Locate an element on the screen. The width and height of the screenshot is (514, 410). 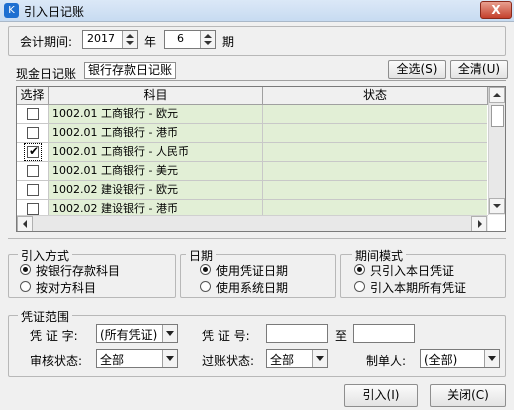
year-value: 2017 is located at coordinates (101, 38).